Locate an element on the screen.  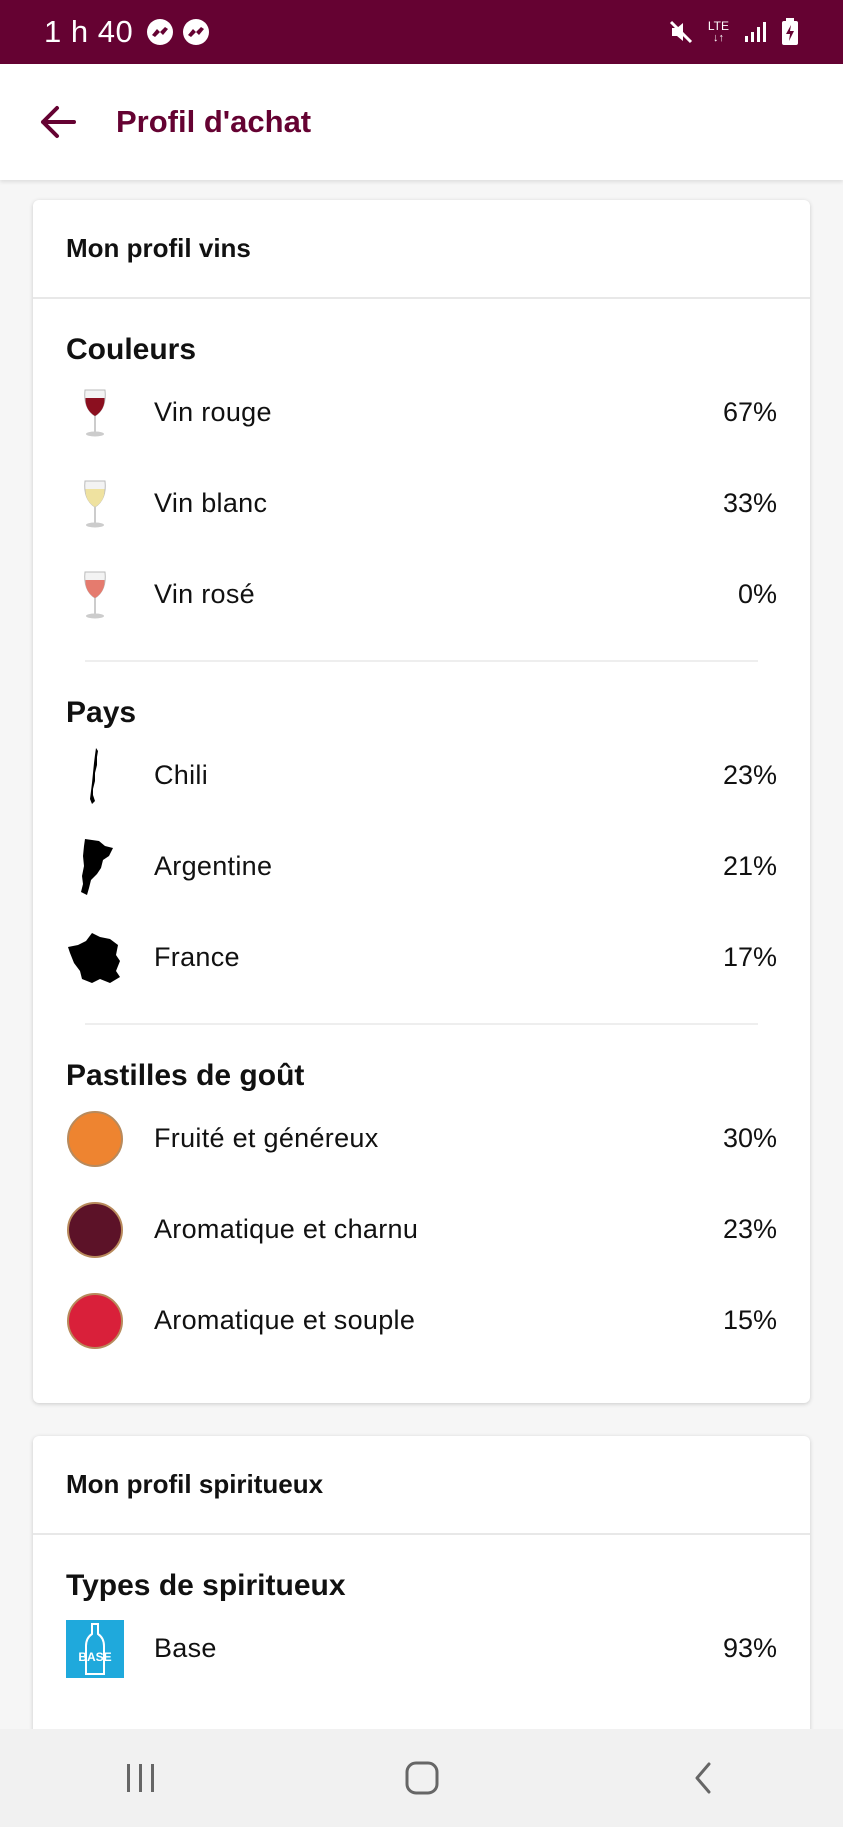
home-icon is located at coordinates (421, 1778).